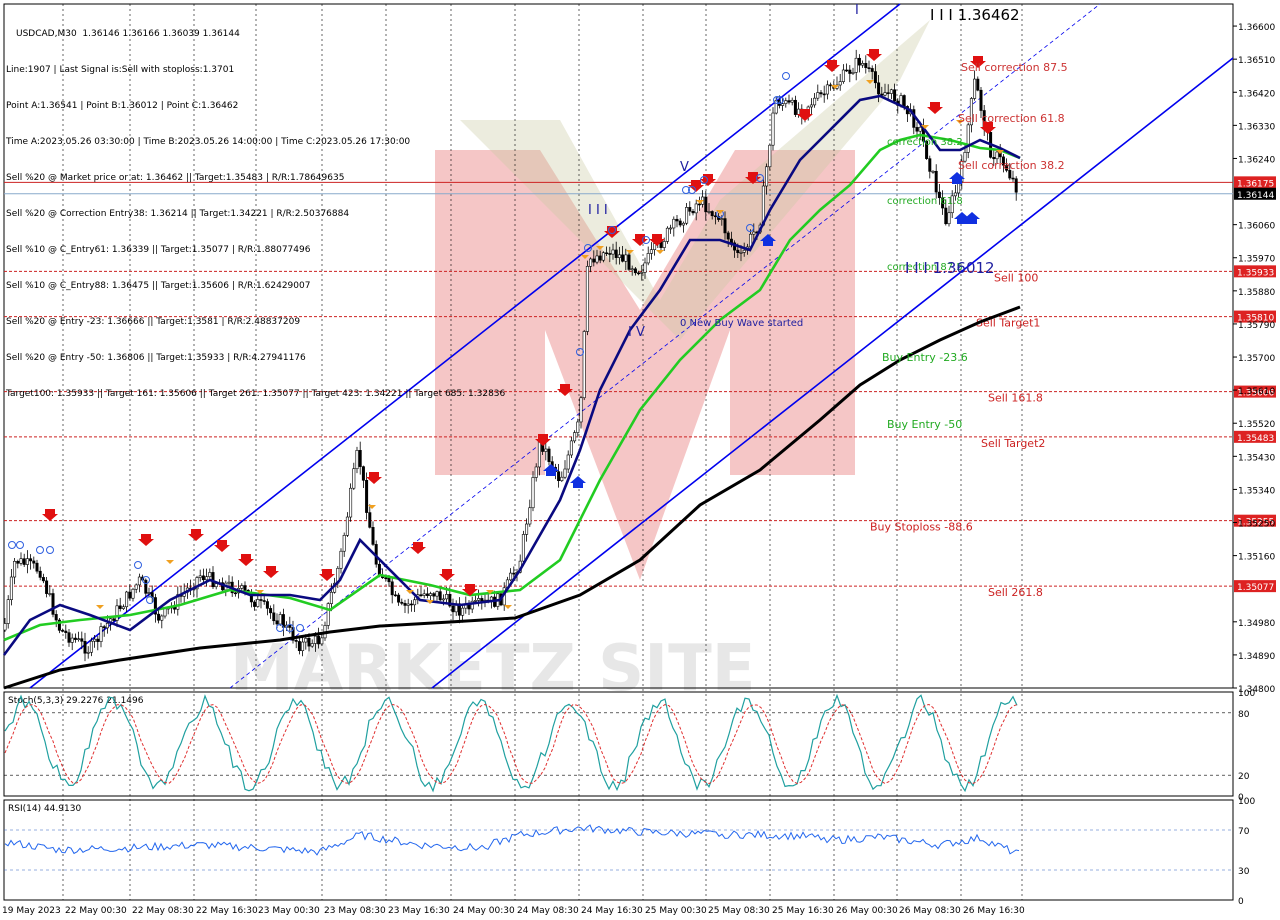 The height and width of the screenshot is (920, 1280). What do you see at coordinates (1256, 425) in the screenshot?
I see `price-tick-label: 1.35520` at bounding box center [1256, 425].